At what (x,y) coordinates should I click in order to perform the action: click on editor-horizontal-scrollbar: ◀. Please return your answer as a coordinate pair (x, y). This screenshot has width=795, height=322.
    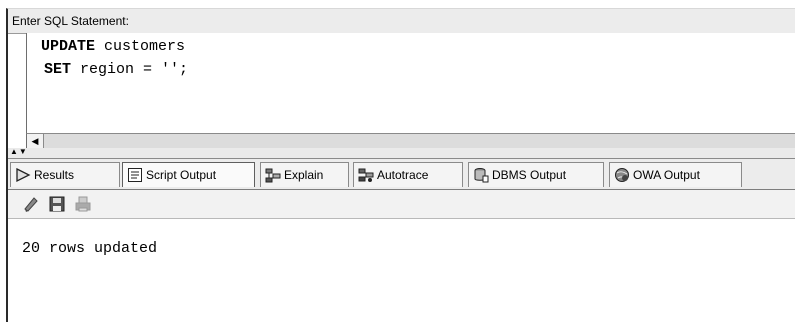
    Looking at the image, I should click on (410, 141).